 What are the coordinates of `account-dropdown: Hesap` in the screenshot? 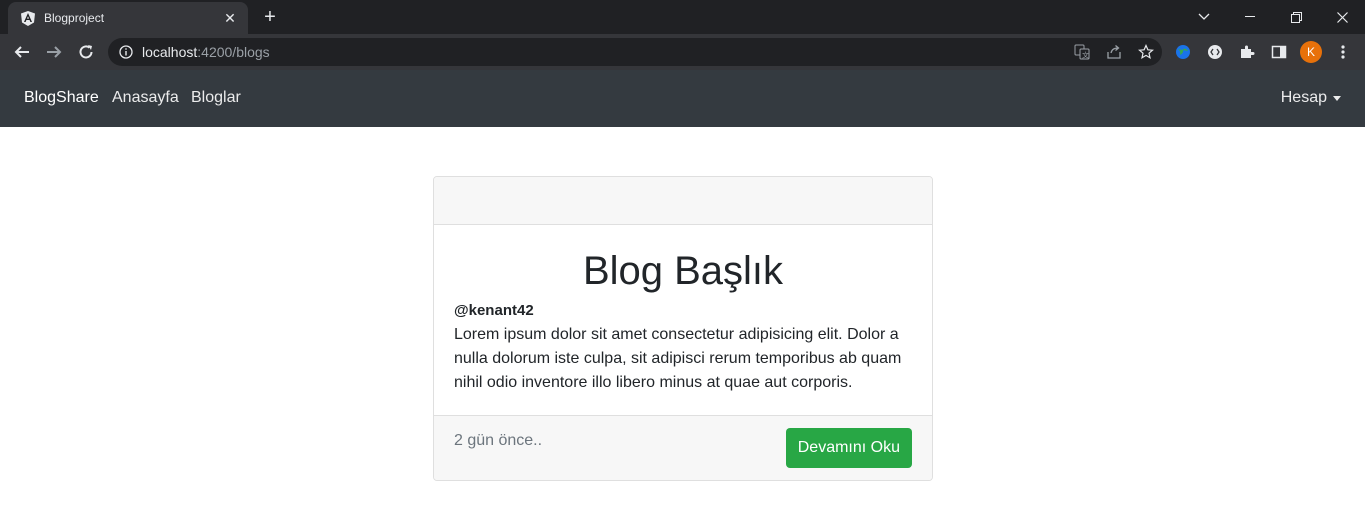 It's located at (1311, 98).